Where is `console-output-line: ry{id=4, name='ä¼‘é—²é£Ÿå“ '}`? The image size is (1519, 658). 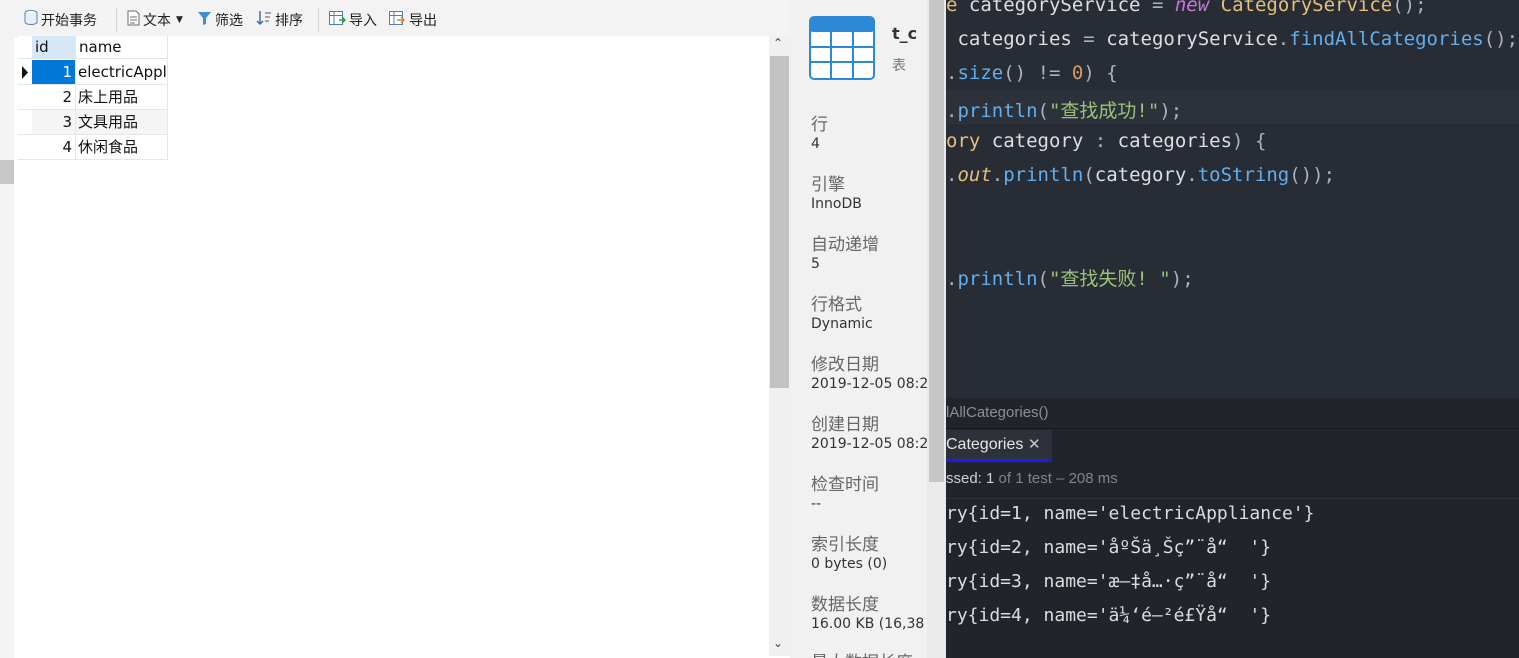
console-output-line: ry{id=4, name='ä¼‘é—²é£Ÿå“ '} is located at coordinates (1109, 615).